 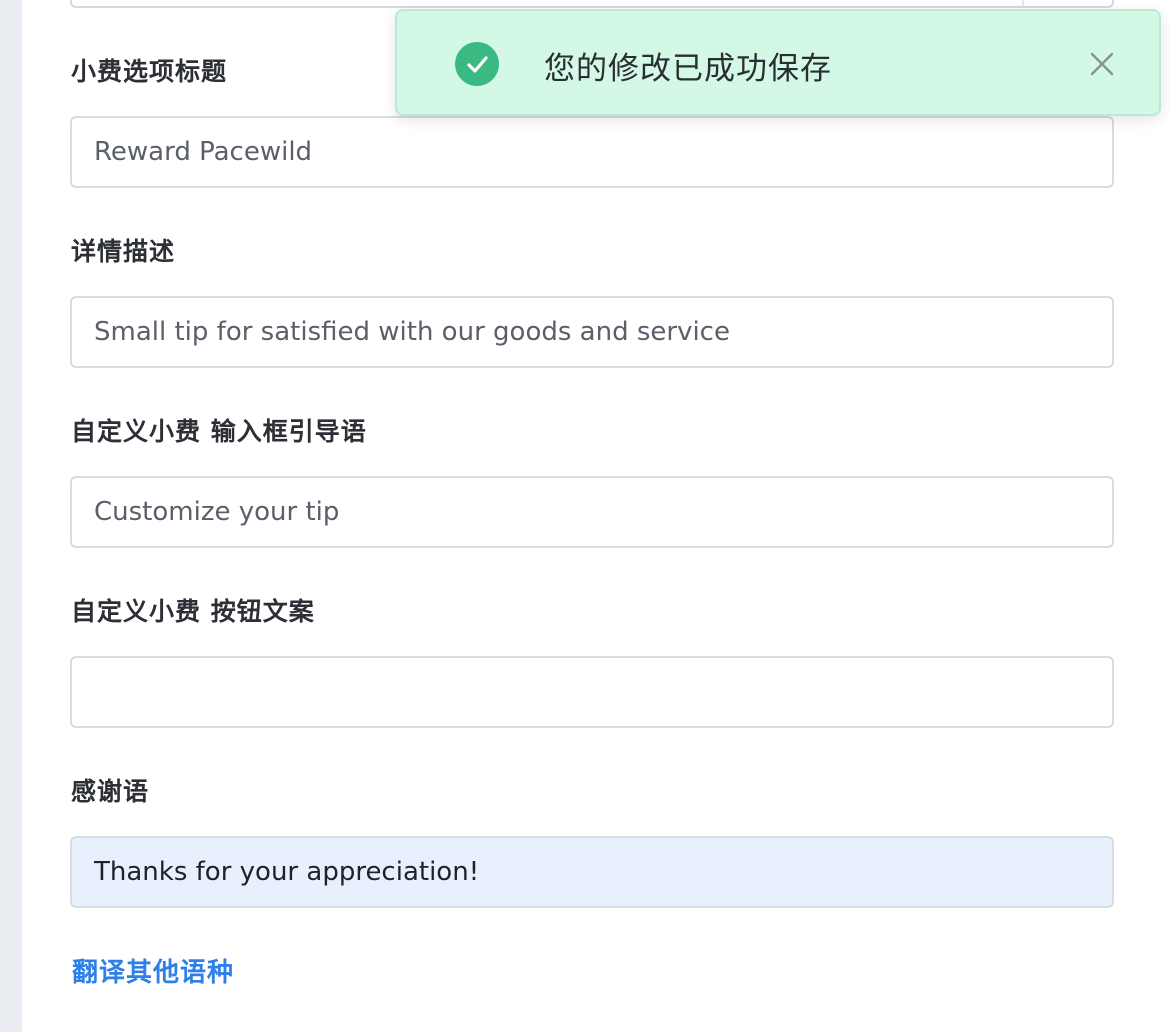 What do you see at coordinates (110, 791) in the screenshot?
I see `thanks-message-label: 感谢语` at bounding box center [110, 791].